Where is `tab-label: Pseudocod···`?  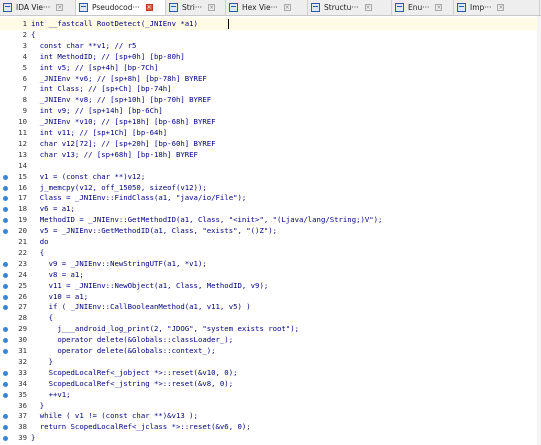
tab-label: Pseudocod··· is located at coordinates (116, 7).